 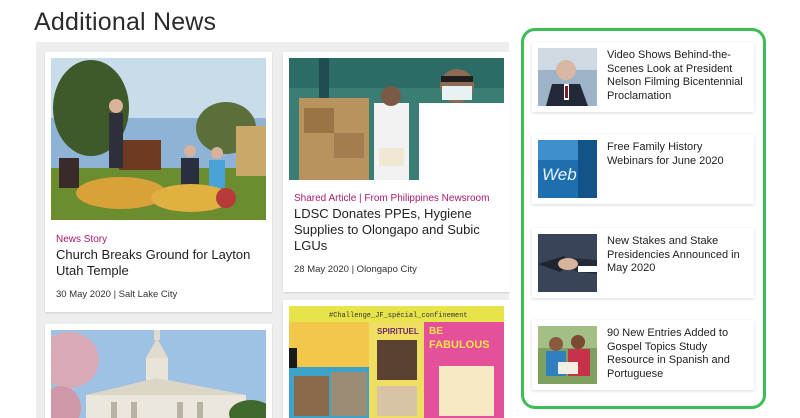 I want to click on card-meta: 28 May 2020 | Olongapo City, so click(x=355, y=269).